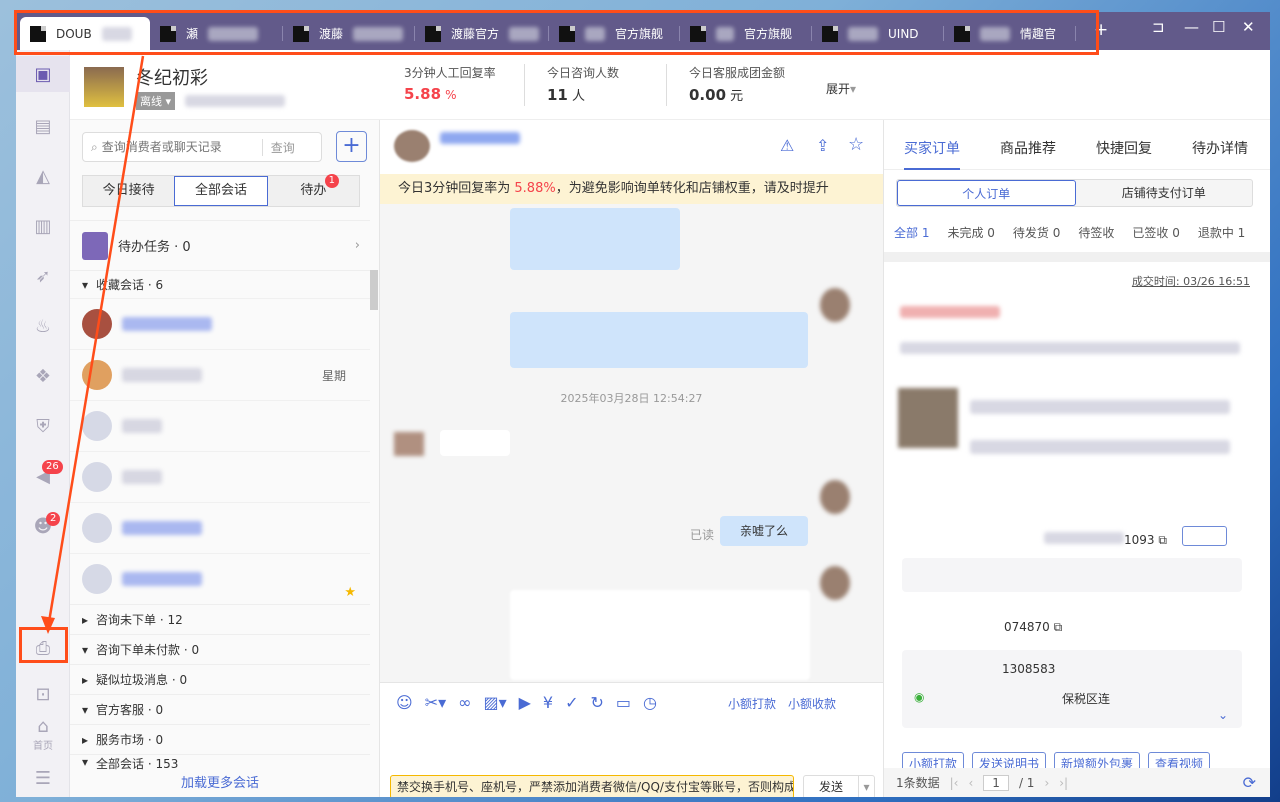 The width and height of the screenshot is (1280, 802). What do you see at coordinates (93, 344) in the screenshot?
I see `annotation-arrow` at bounding box center [93, 344].